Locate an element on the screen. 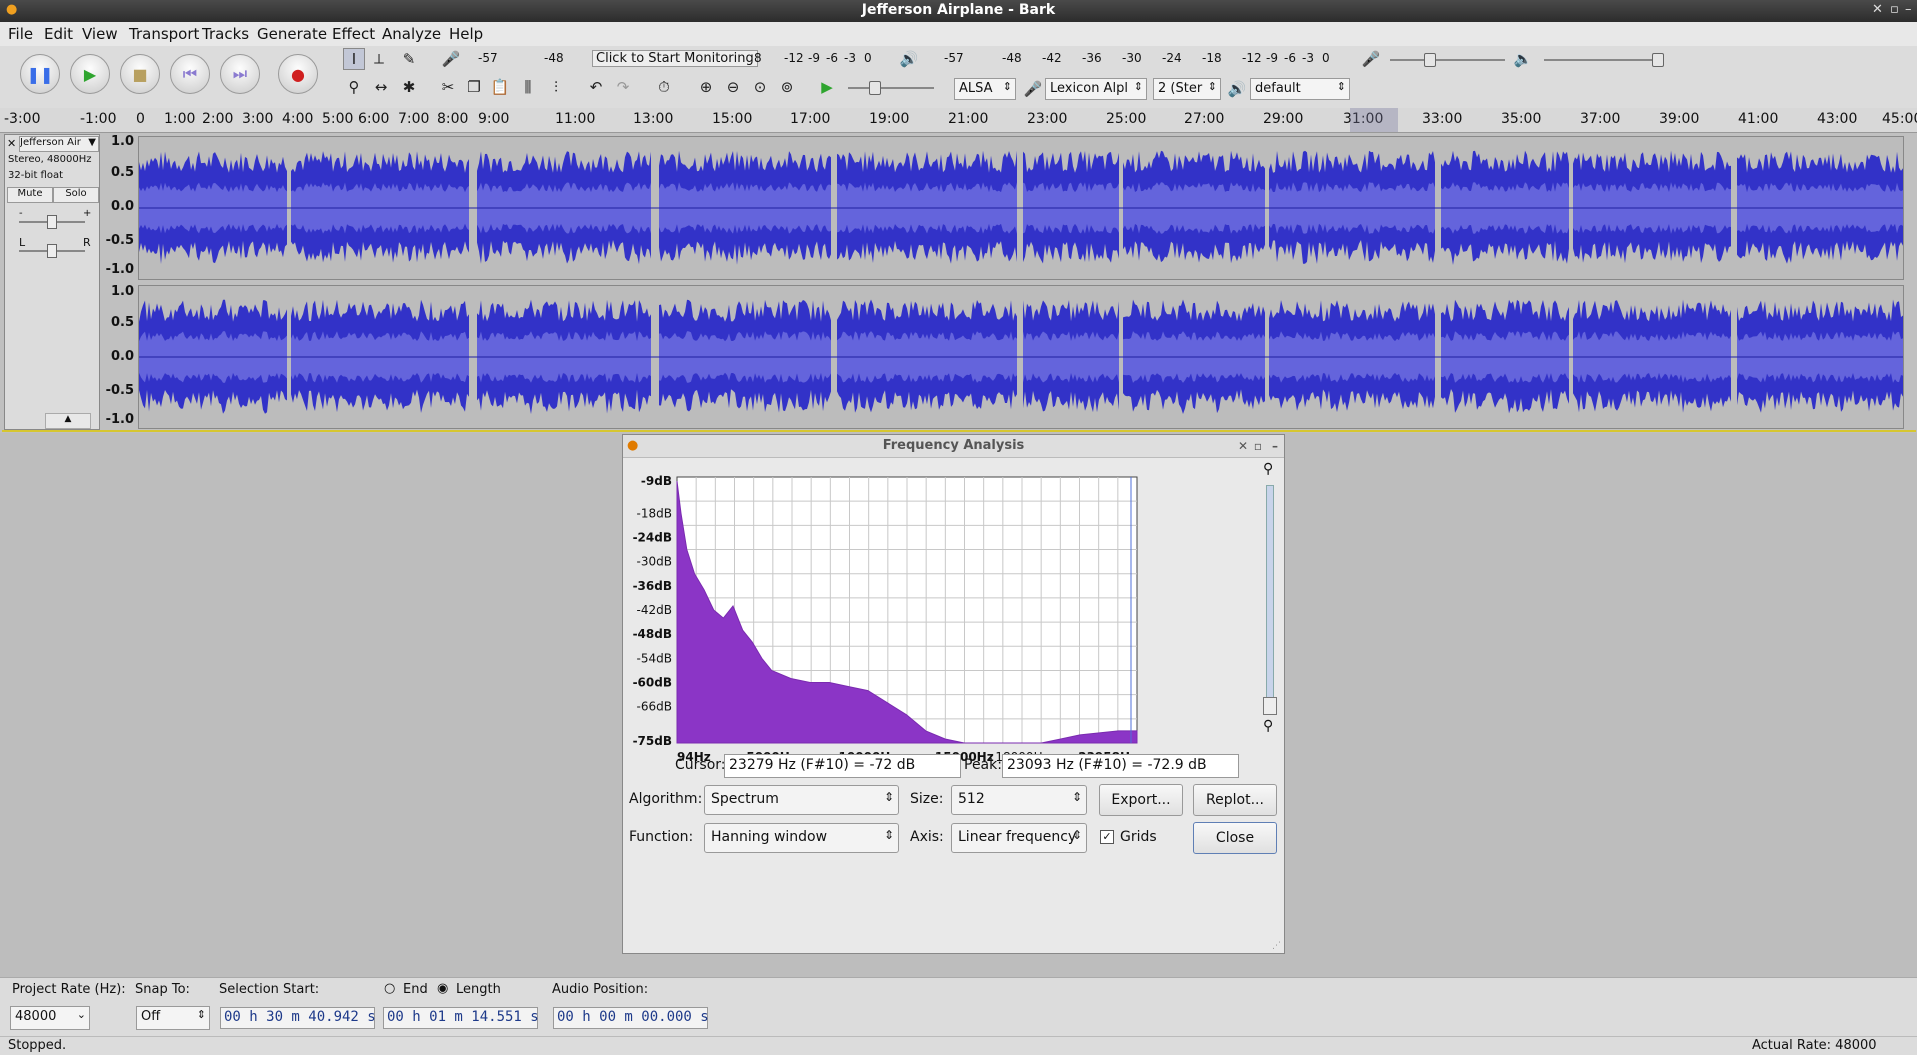 This screenshot has height=1055, width=1917. selection-start-time: 00 h 30 m 40.942 s is located at coordinates (297, 1018).